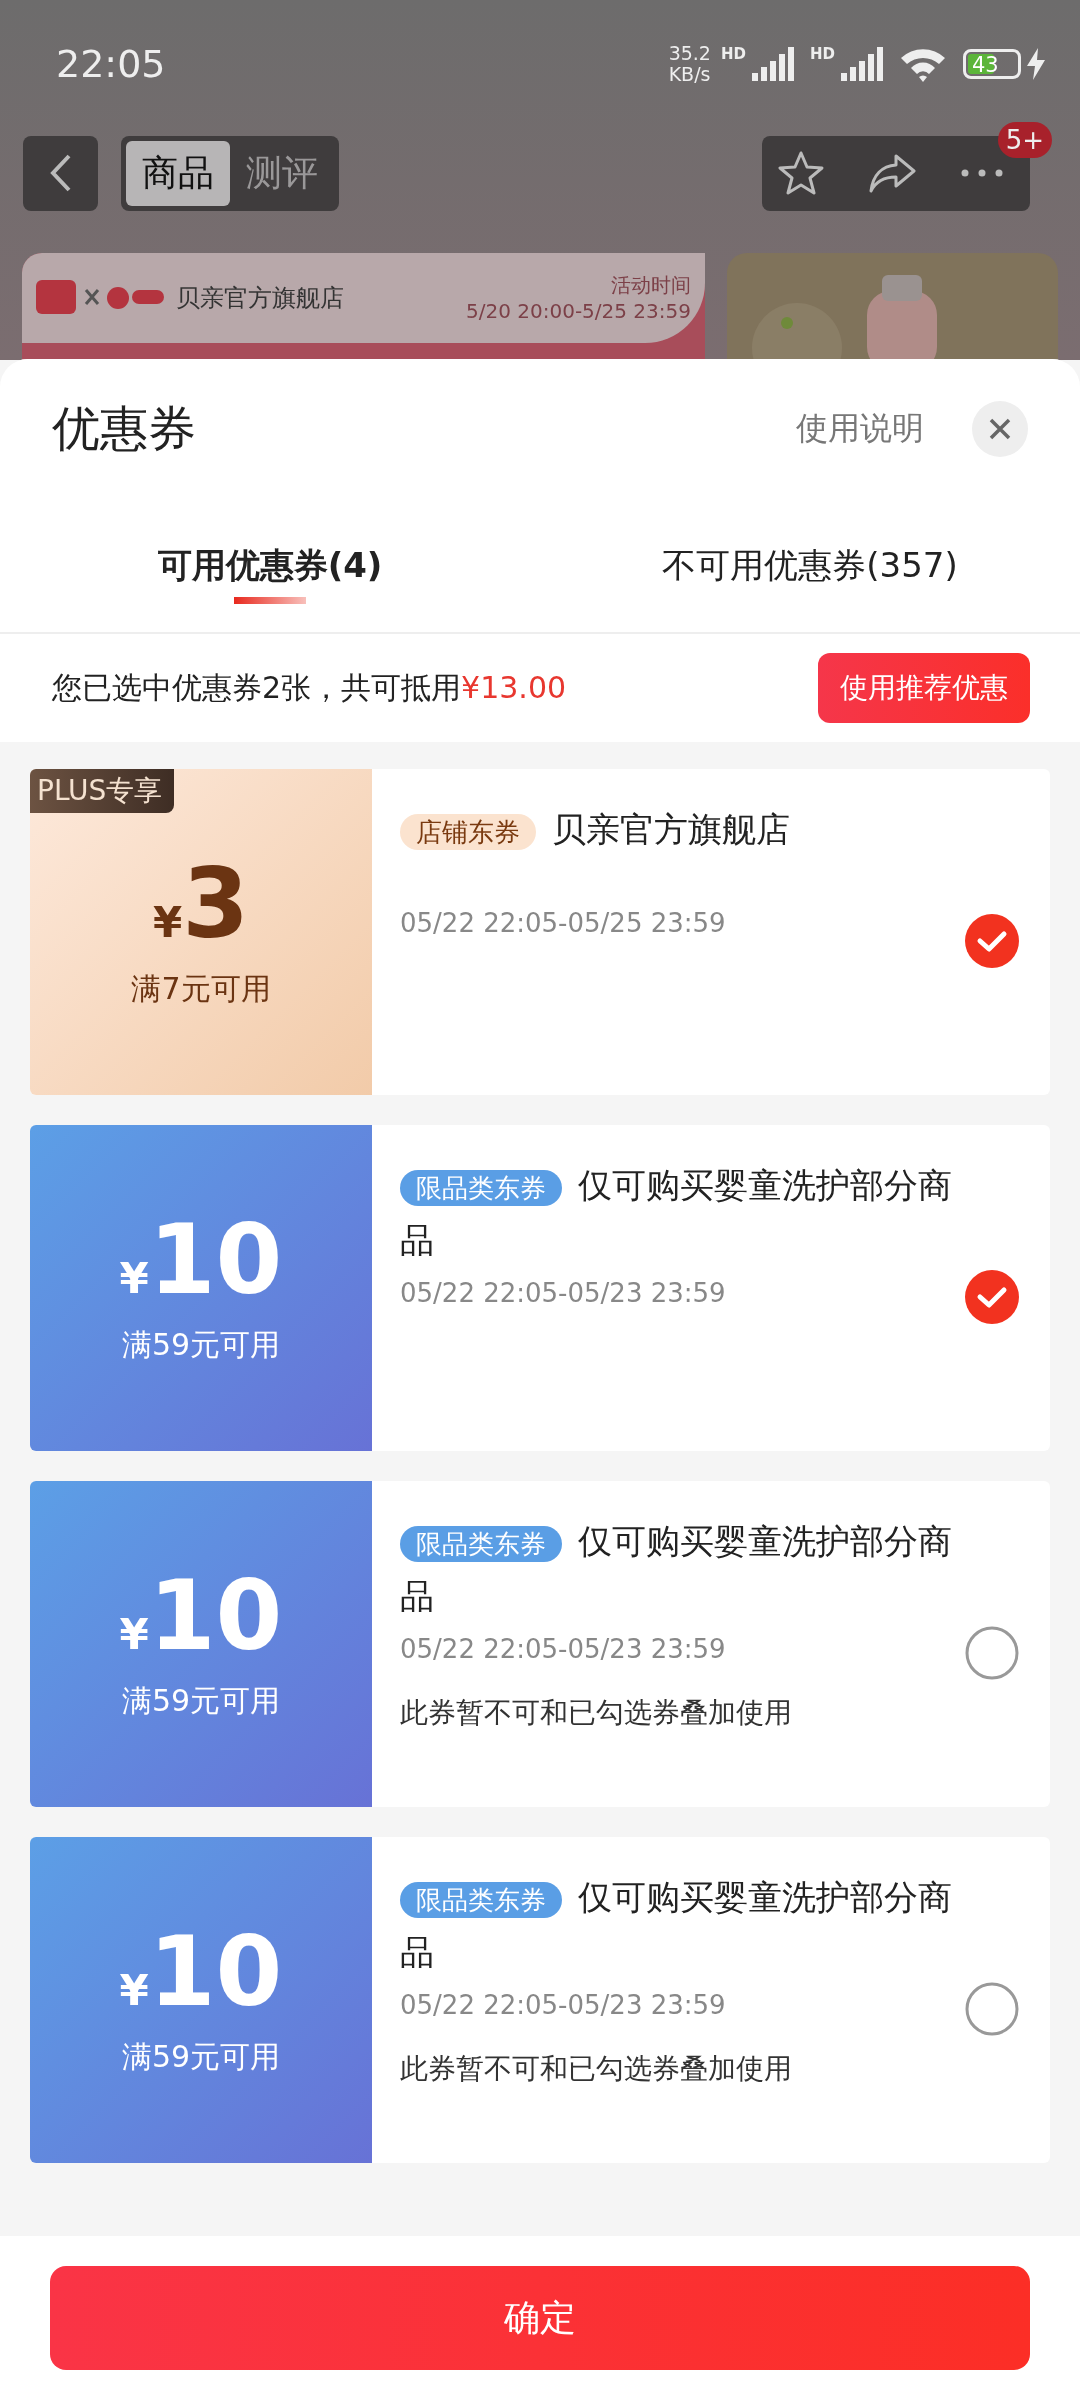 This screenshot has width=1080, height=2400. Describe the element at coordinates (892, 173) in the screenshot. I see `share-icon` at that location.